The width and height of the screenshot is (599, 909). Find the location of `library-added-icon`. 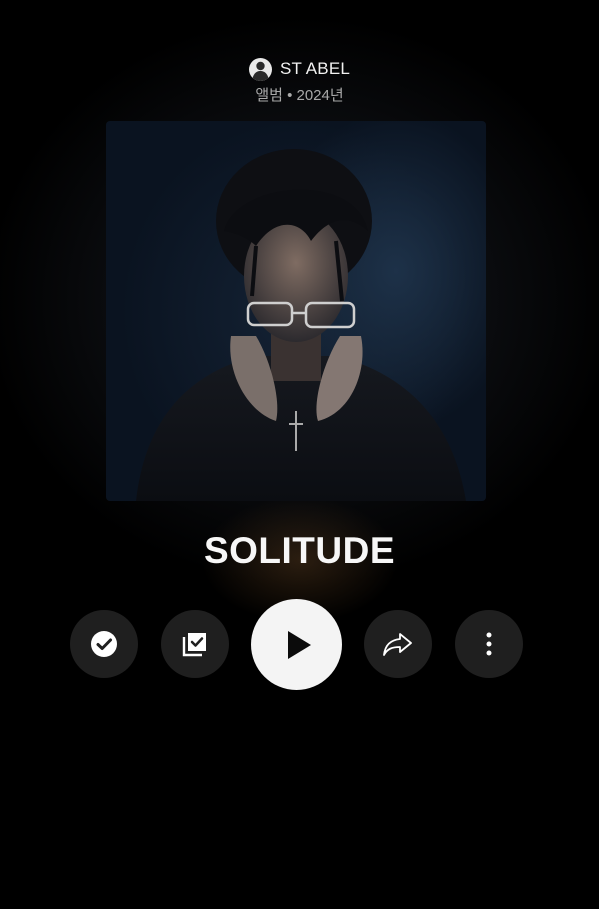

library-added-icon is located at coordinates (194, 645).